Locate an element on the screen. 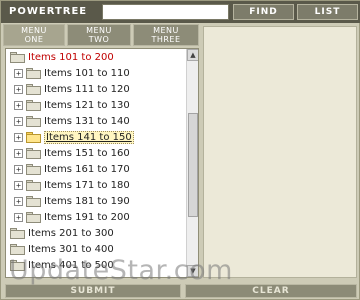 The image size is (360, 300). tree-item-label: Items 171 to 180 is located at coordinates (87, 185).